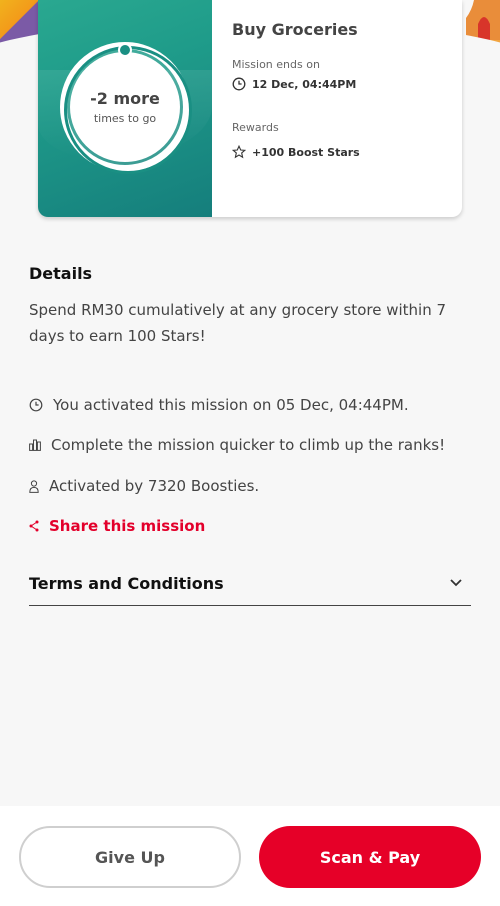  What do you see at coordinates (127, 526) in the screenshot?
I see `share-mission-label: Share this mission` at bounding box center [127, 526].